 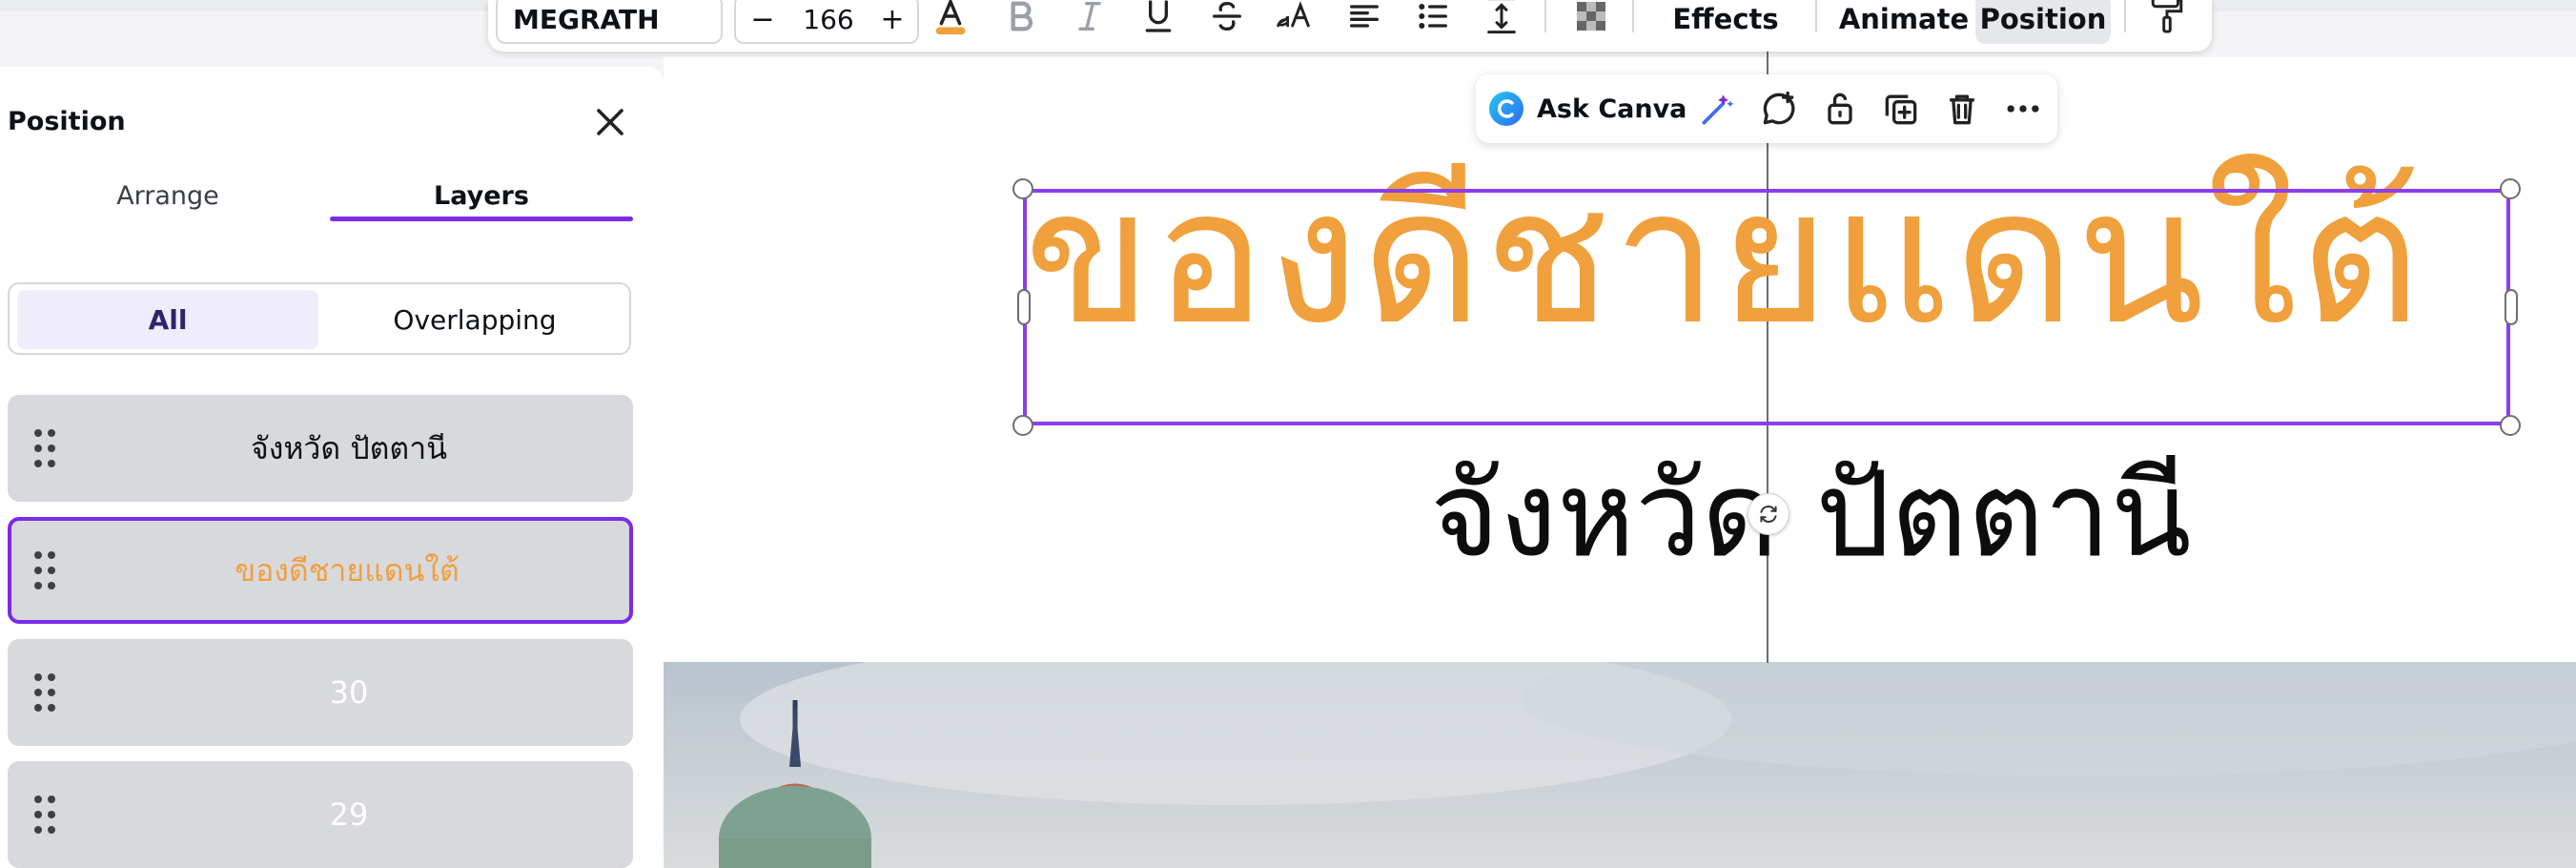 I want to click on text-color-button, so click(x=951, y=19).